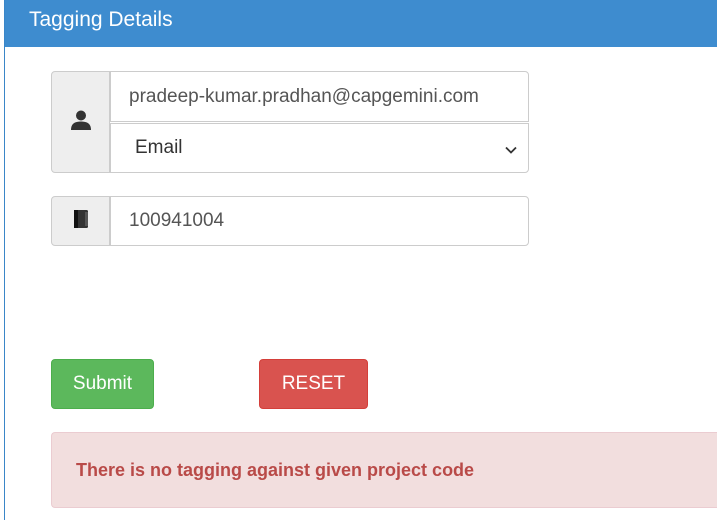  I want to click on email-input: pradeep-kumar.pradhan@capgemini.com, so click(319, 96).